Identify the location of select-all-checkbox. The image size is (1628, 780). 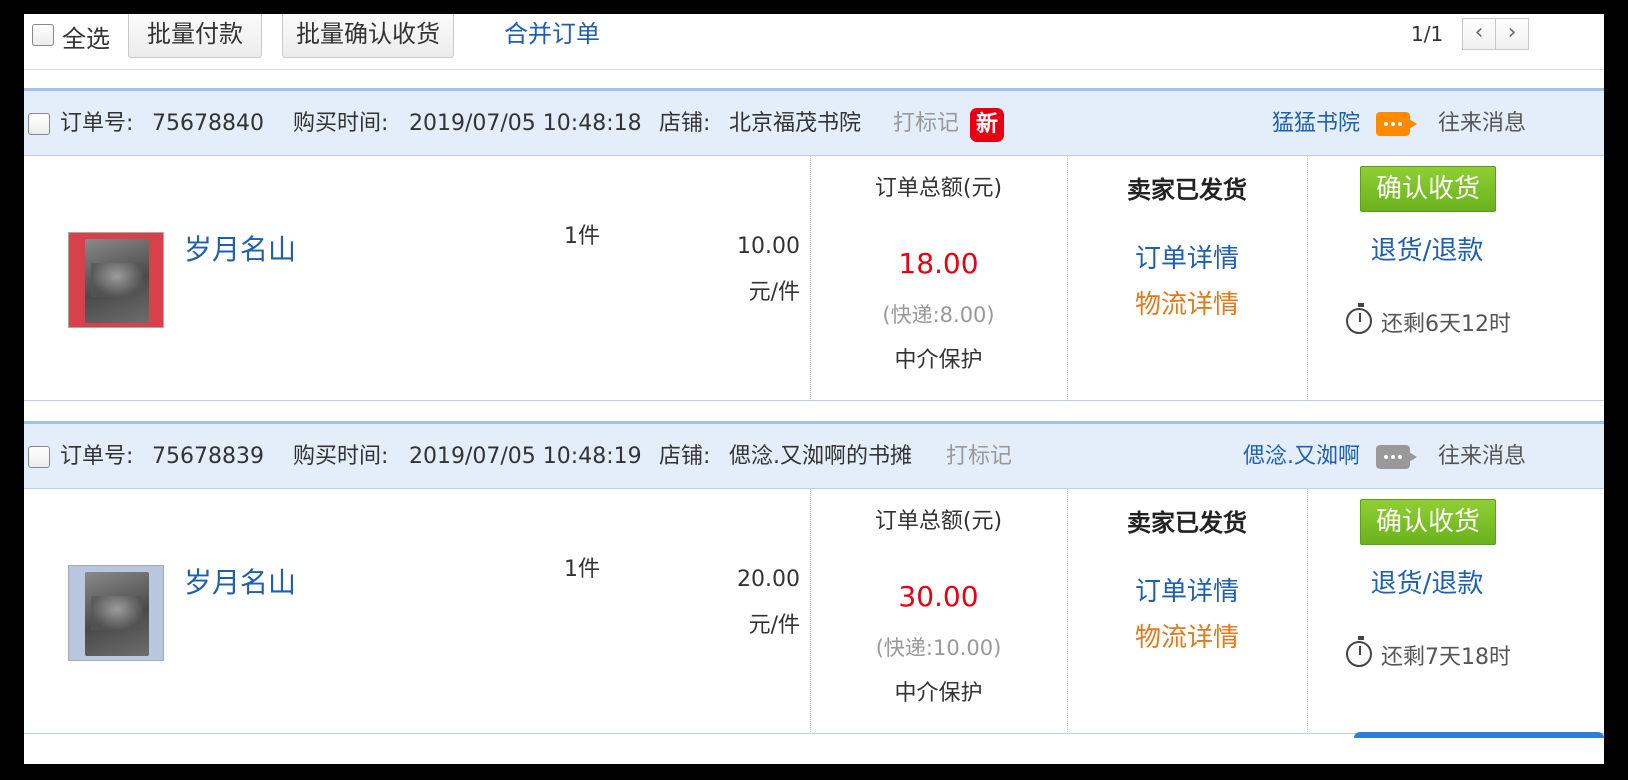
(43, 35).